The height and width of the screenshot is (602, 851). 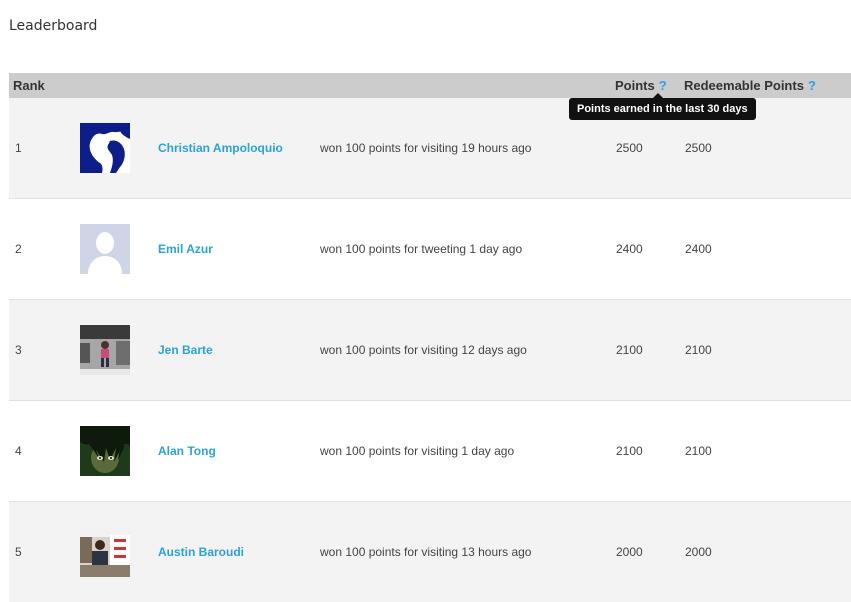 What do you see at coordinates (18, 350) in the screenshot?
I see `rank-cell: 3` at bounding box center [18, 350].